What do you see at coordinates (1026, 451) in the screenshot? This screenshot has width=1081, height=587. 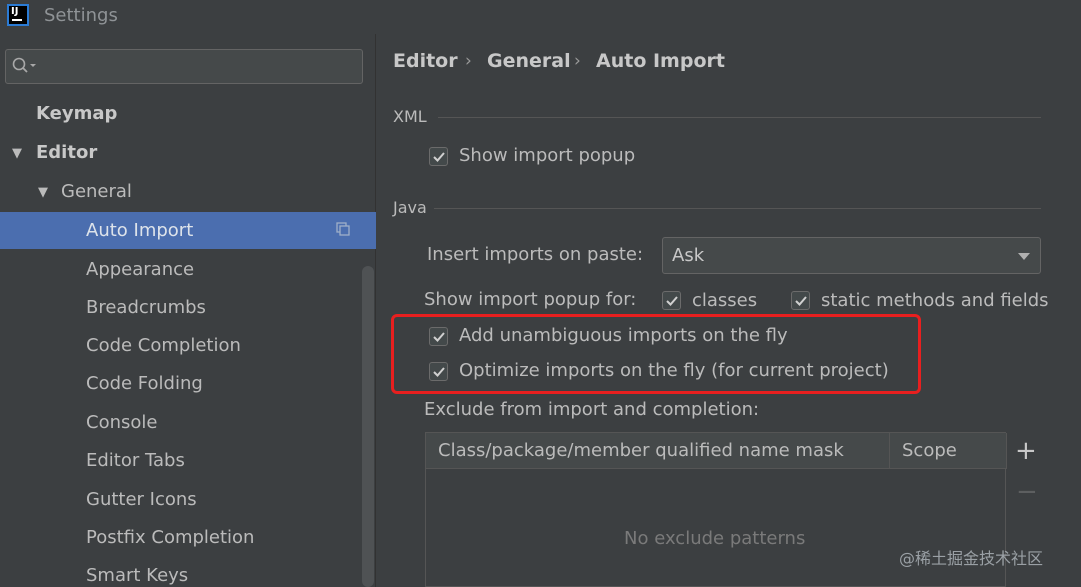 I see `add-button: +` at bounding box center [1026, 451].